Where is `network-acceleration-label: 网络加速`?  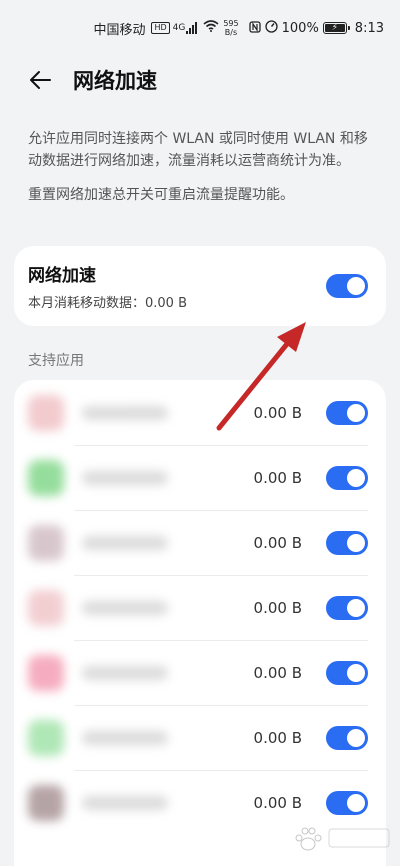
network-acceleration-label: 网络加速 is located at coordinates (62, 276).